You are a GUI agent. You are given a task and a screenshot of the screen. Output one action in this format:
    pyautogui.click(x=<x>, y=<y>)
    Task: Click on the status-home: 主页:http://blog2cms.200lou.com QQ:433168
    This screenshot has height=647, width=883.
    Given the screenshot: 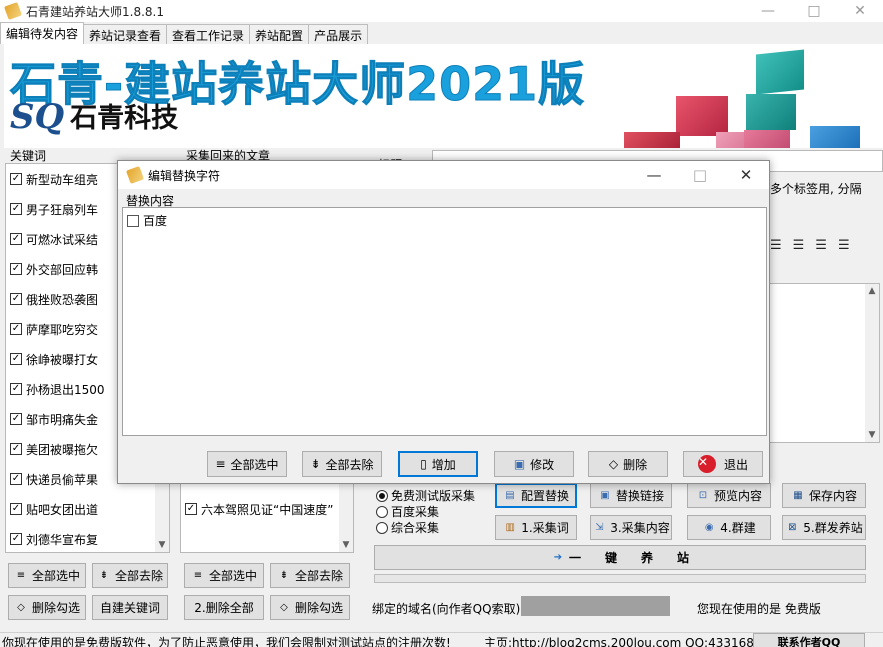 What is the action you would take?
    pyautogui.click(x=619, y=641)
    